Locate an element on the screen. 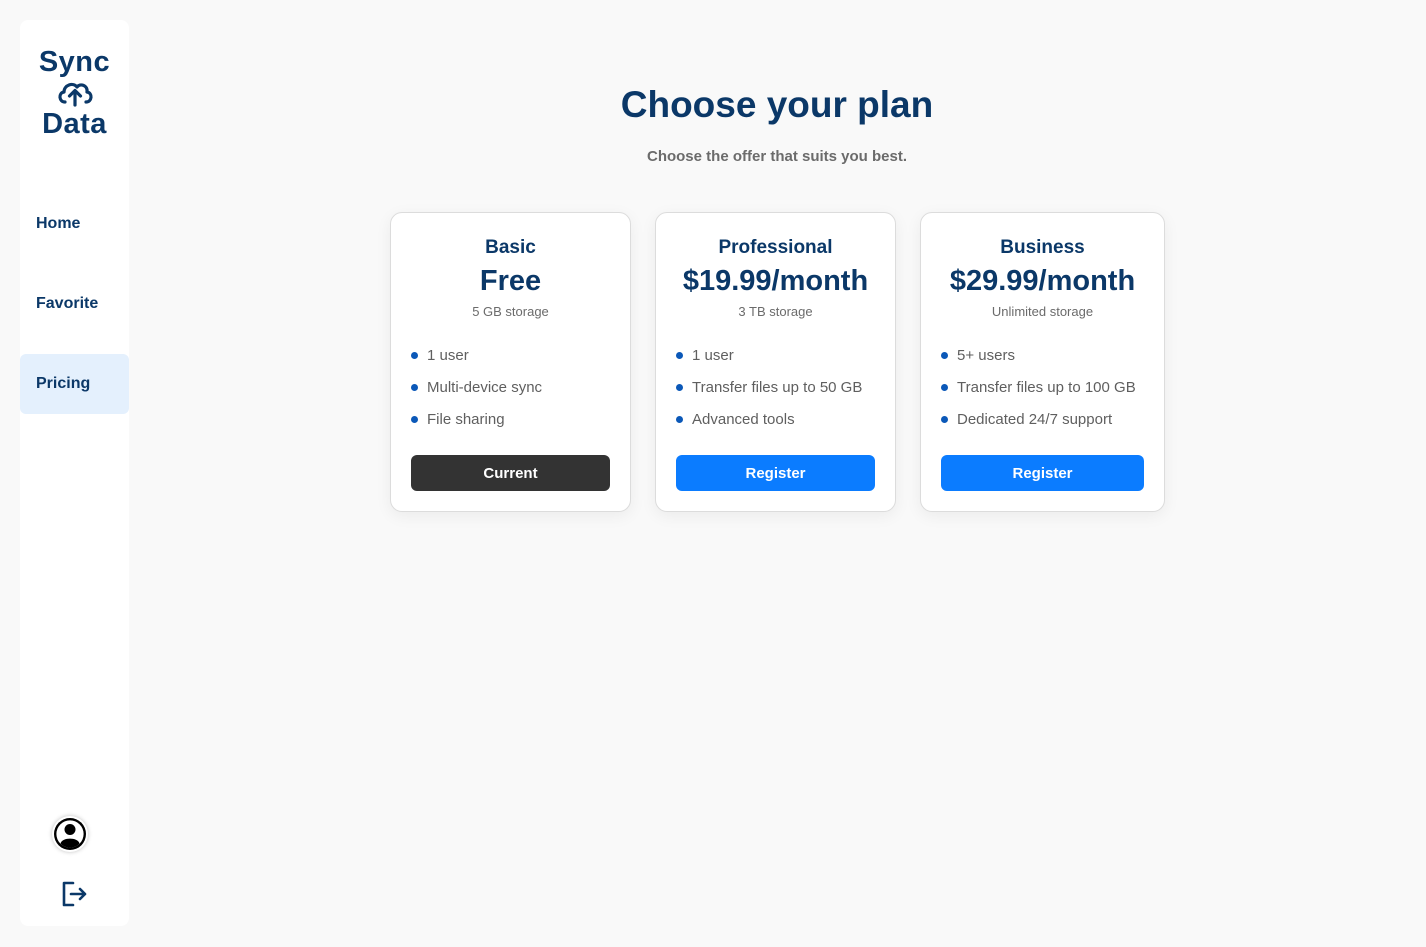 Image resolution: width=1426 pixels, height=947 pixels. logout-icon is located at coordinates (74, 894).